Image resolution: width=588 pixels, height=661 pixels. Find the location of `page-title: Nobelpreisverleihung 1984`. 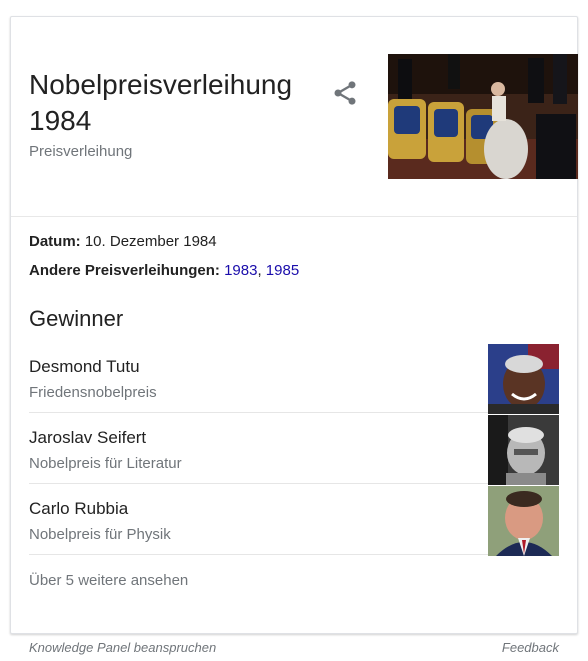

page-title: Nobelpreisverleihung 1984 is located at coordinates (161, 102).